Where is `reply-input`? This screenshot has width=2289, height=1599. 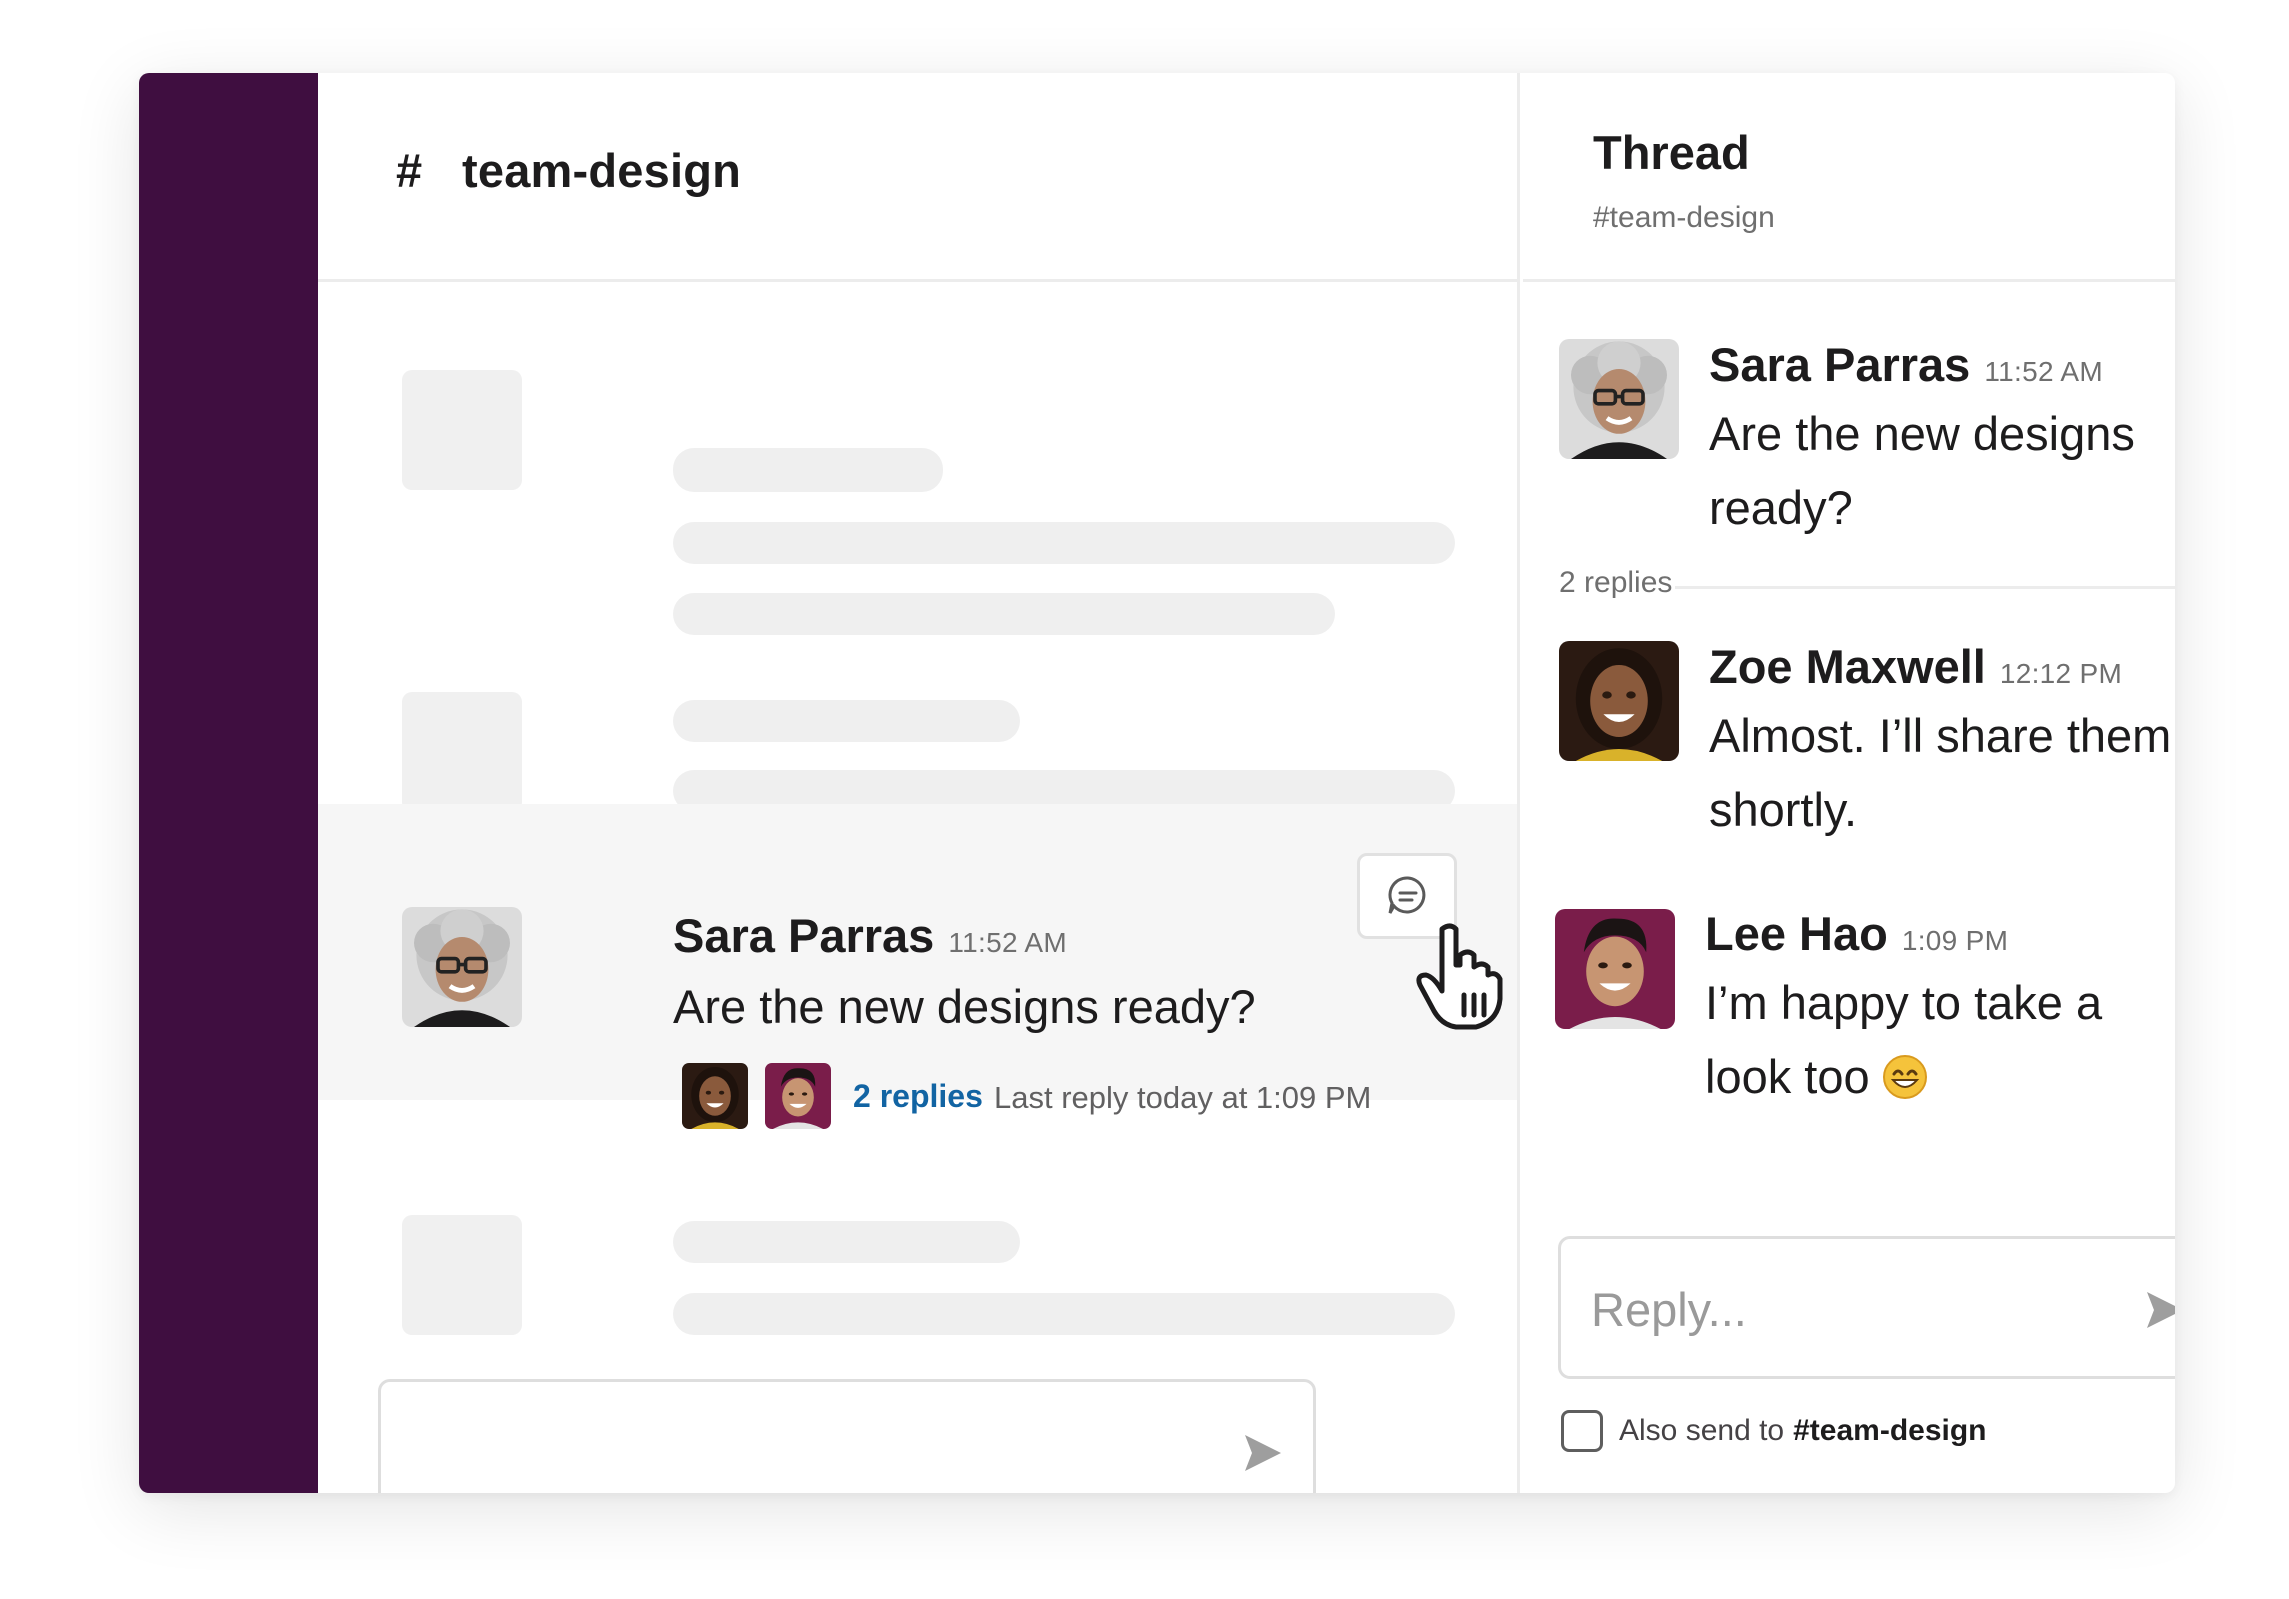
reply-input is located at coordinates (1851, 1309).